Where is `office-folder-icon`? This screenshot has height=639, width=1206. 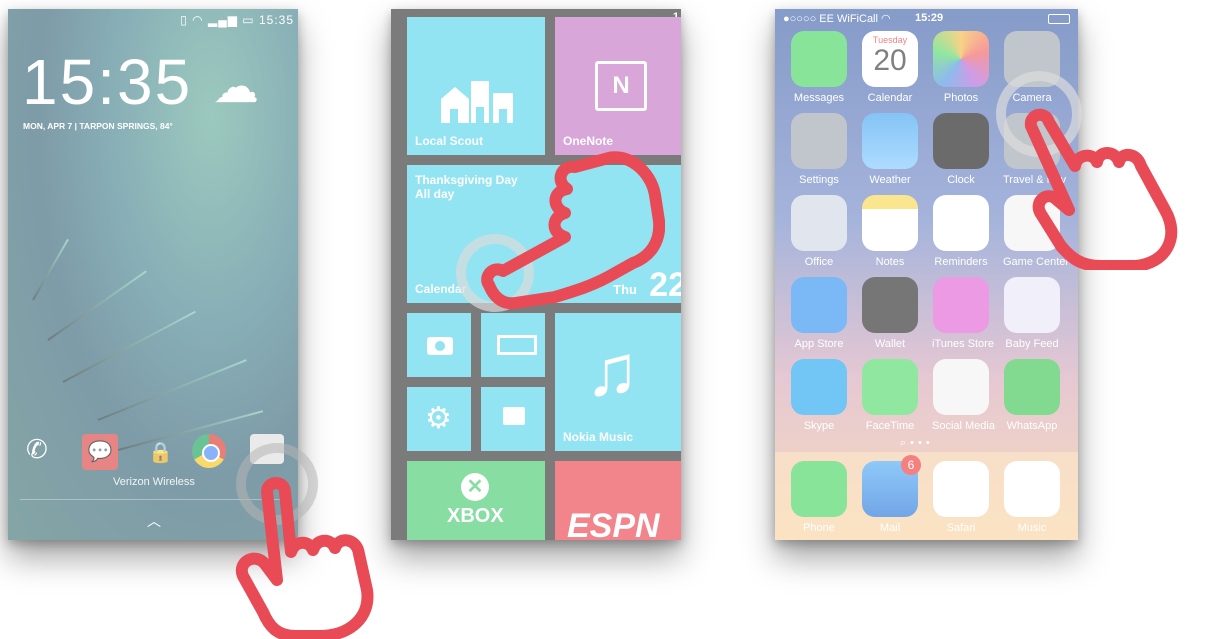 office-folder-icon is located at coordinates (819, 223).